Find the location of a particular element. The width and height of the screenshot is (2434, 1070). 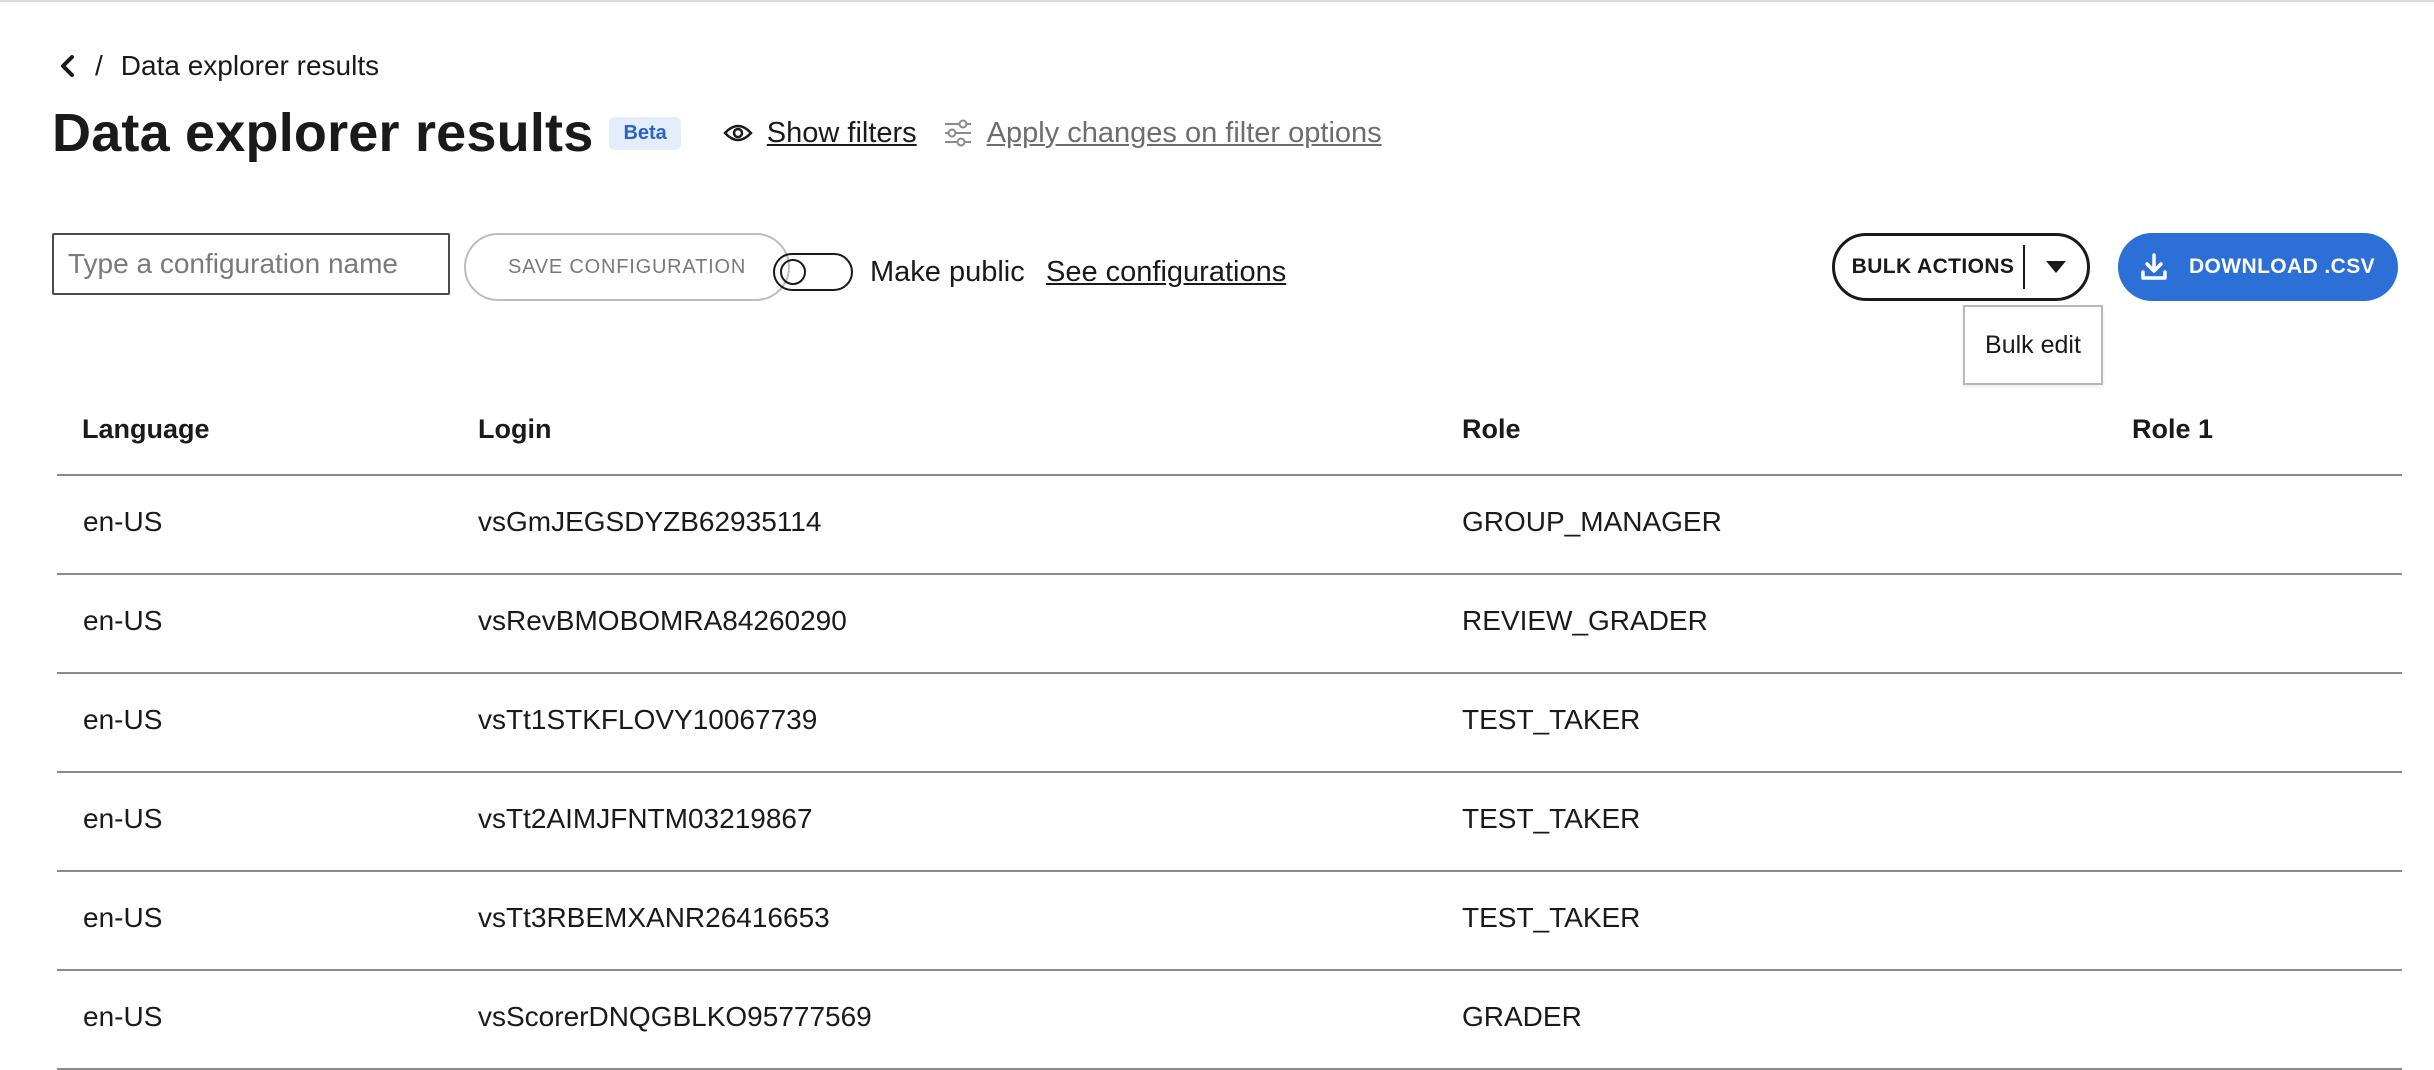

table-row: en-US vsTt3RBEMXANR26416653 TEST_TAKER is located at coordinates (1229, 921).